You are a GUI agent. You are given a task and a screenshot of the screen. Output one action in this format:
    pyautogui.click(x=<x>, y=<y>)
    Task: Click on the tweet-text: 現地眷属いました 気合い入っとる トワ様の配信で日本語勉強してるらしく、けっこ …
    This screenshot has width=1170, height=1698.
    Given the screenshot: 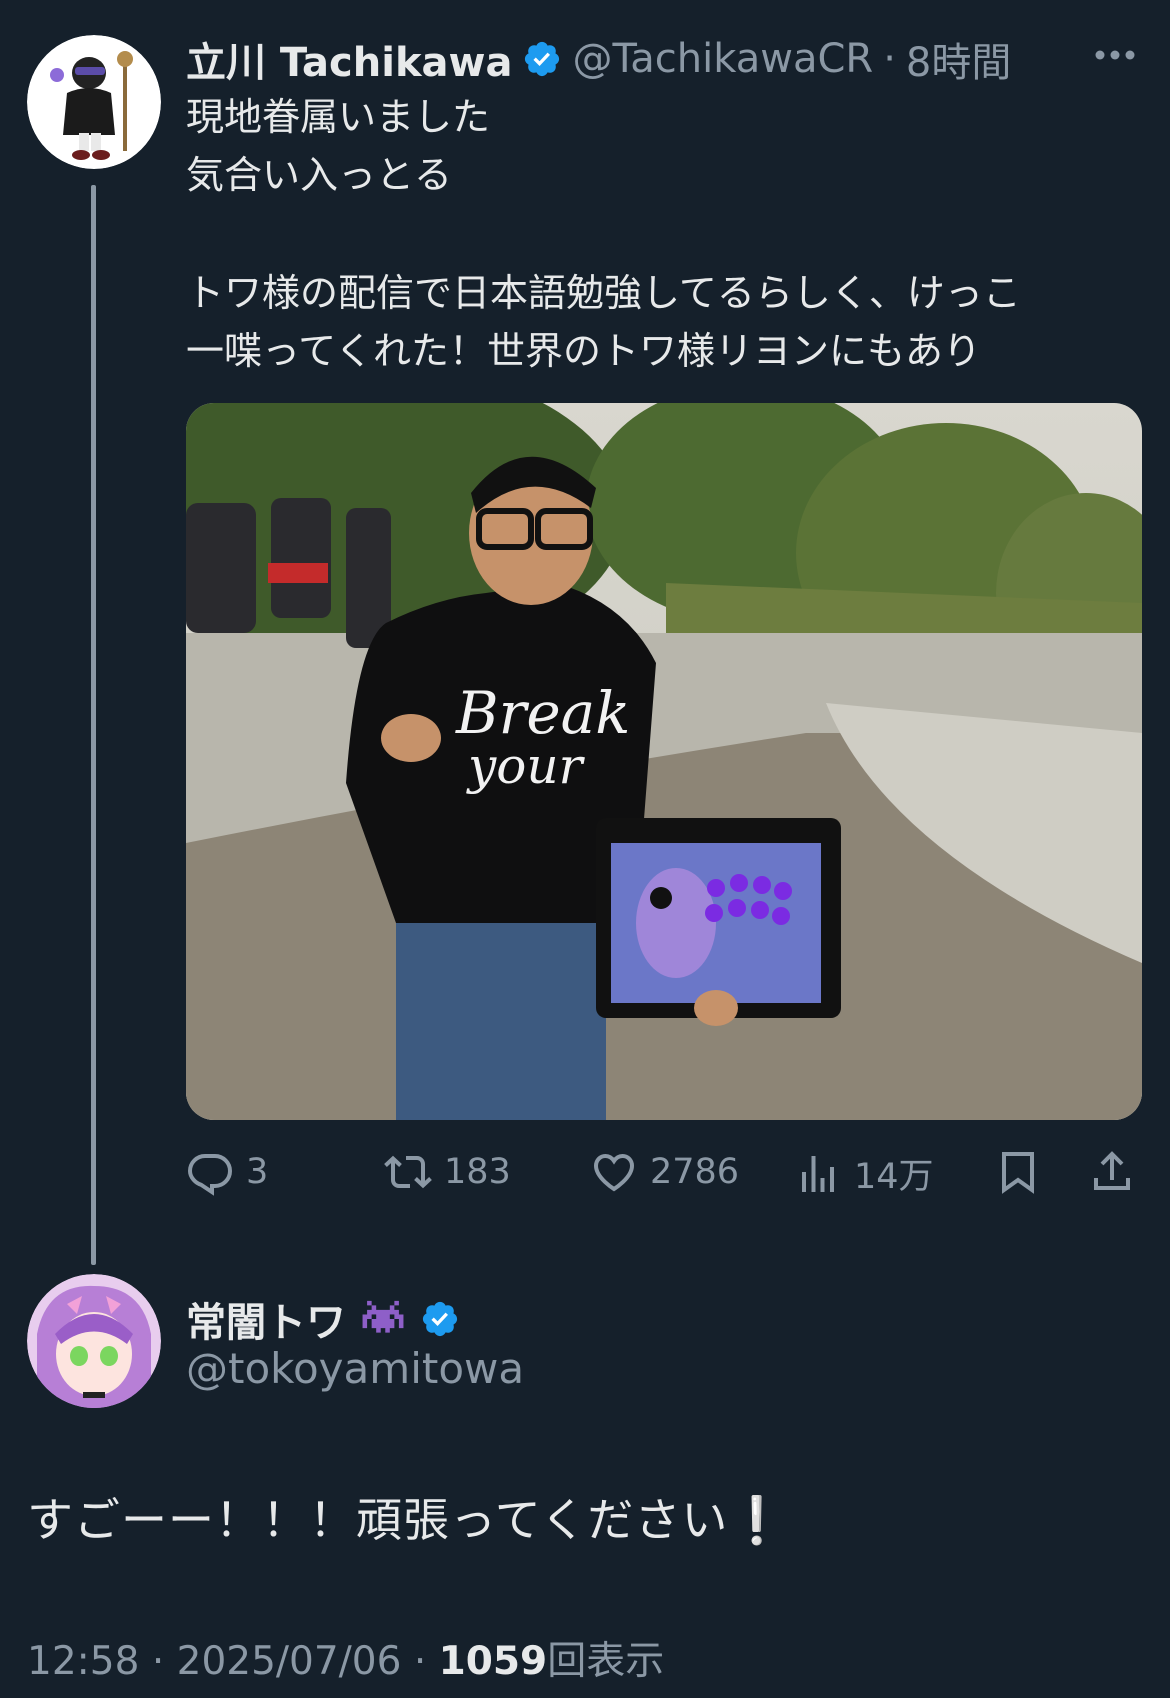 What is the action you would take?
    pyautogui.click(x=666, y=234)
    